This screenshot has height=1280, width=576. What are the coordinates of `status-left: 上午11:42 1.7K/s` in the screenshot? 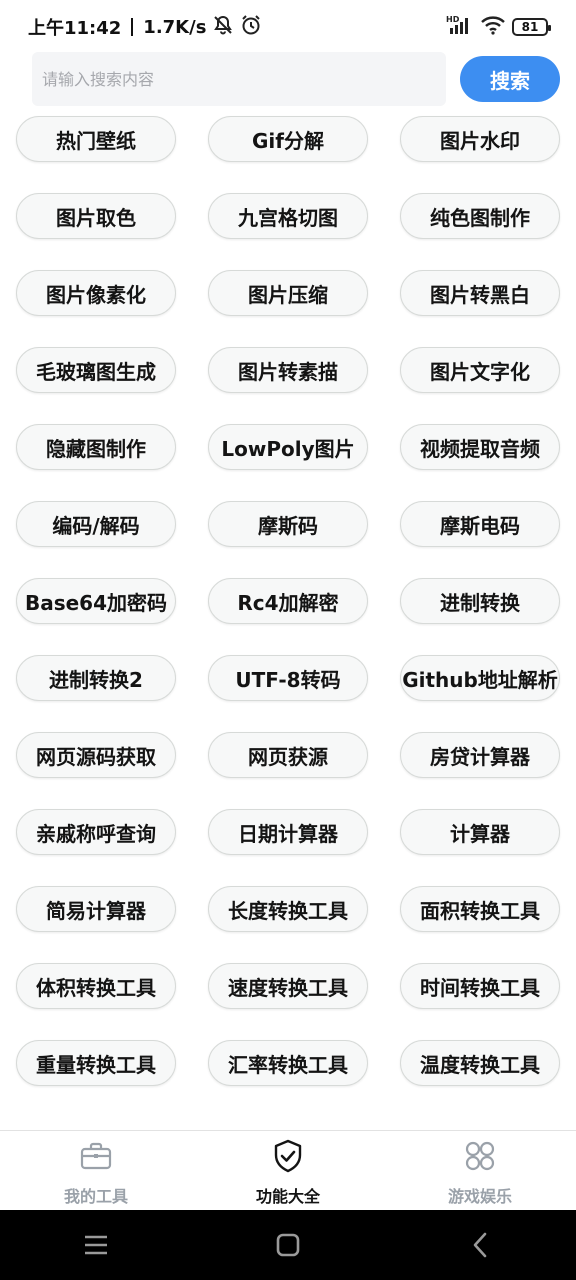 It's located at (145, 27).